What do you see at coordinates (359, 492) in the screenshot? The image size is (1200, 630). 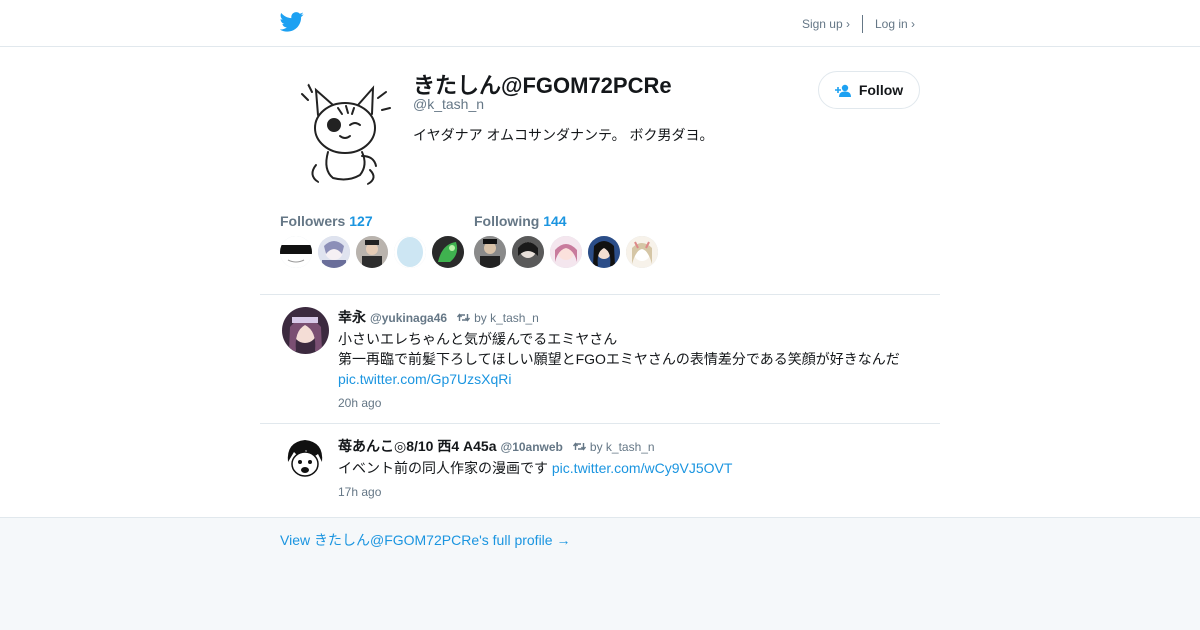 I see `tweet-timestamp: 17h ago` at bounding box center [359, 492].